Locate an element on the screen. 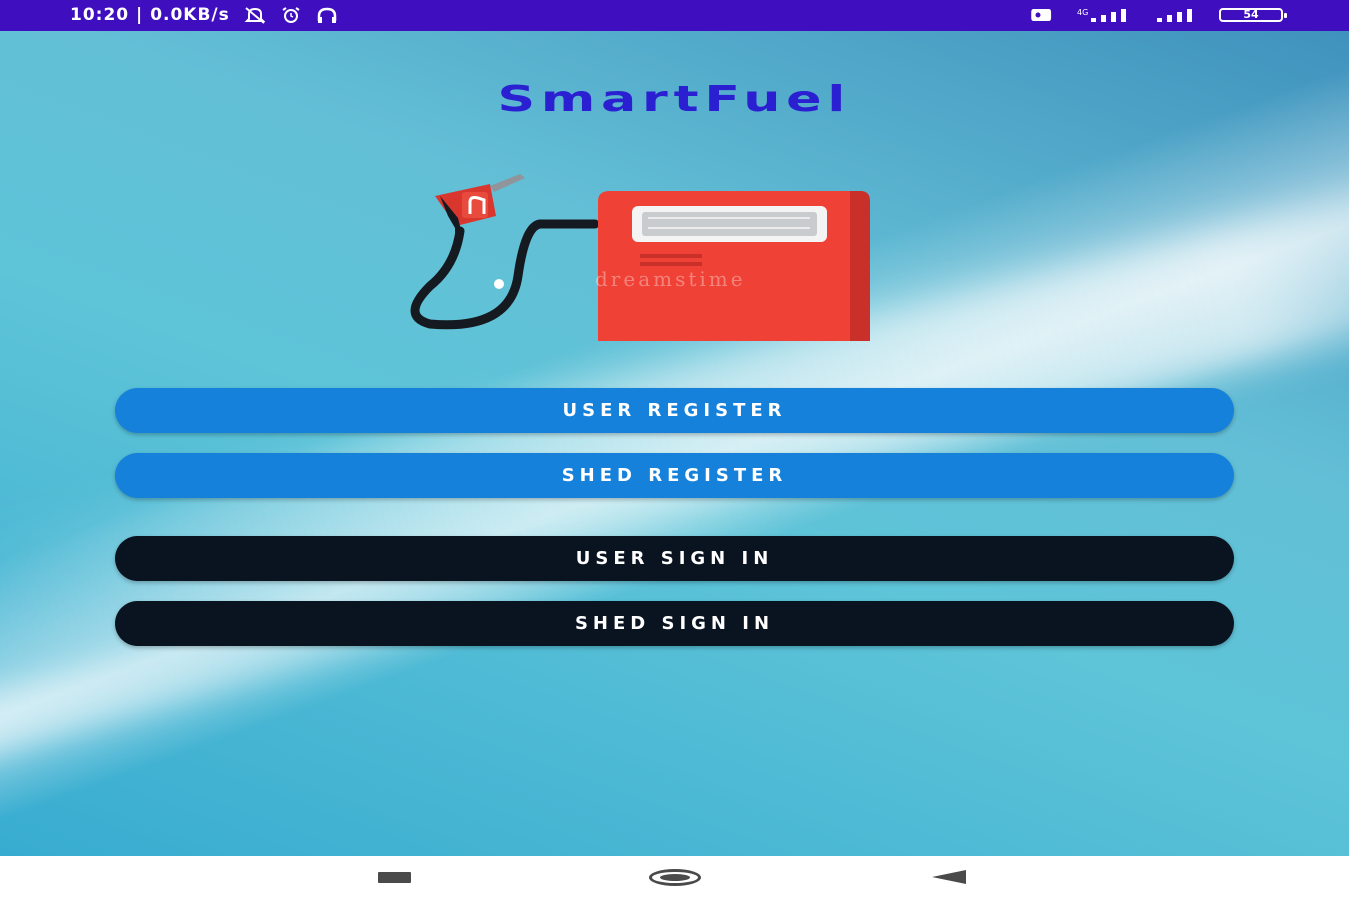  status-time: 10:20 is located at coordinates (100, 15).